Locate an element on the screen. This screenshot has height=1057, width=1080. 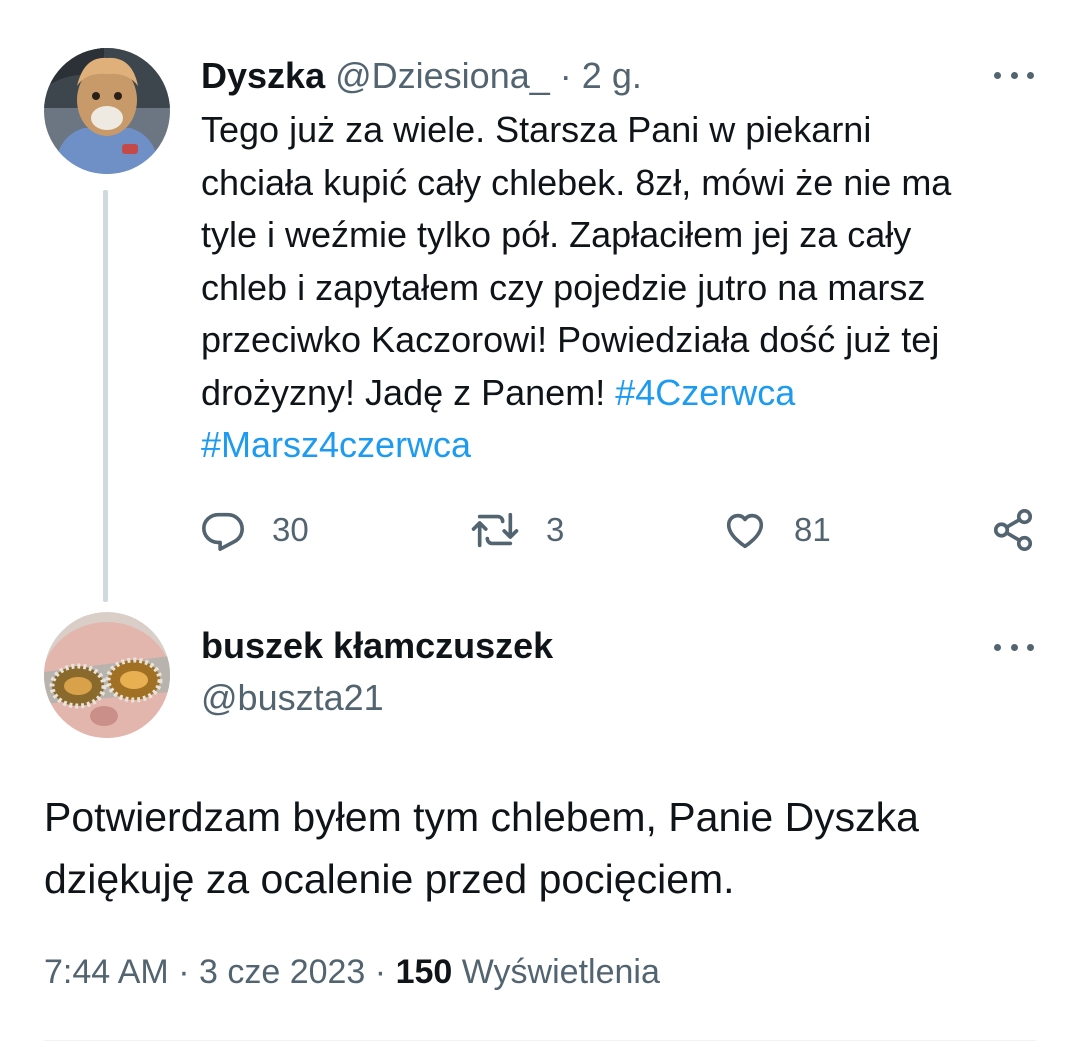
divider is located at coordinates (540, 1040).